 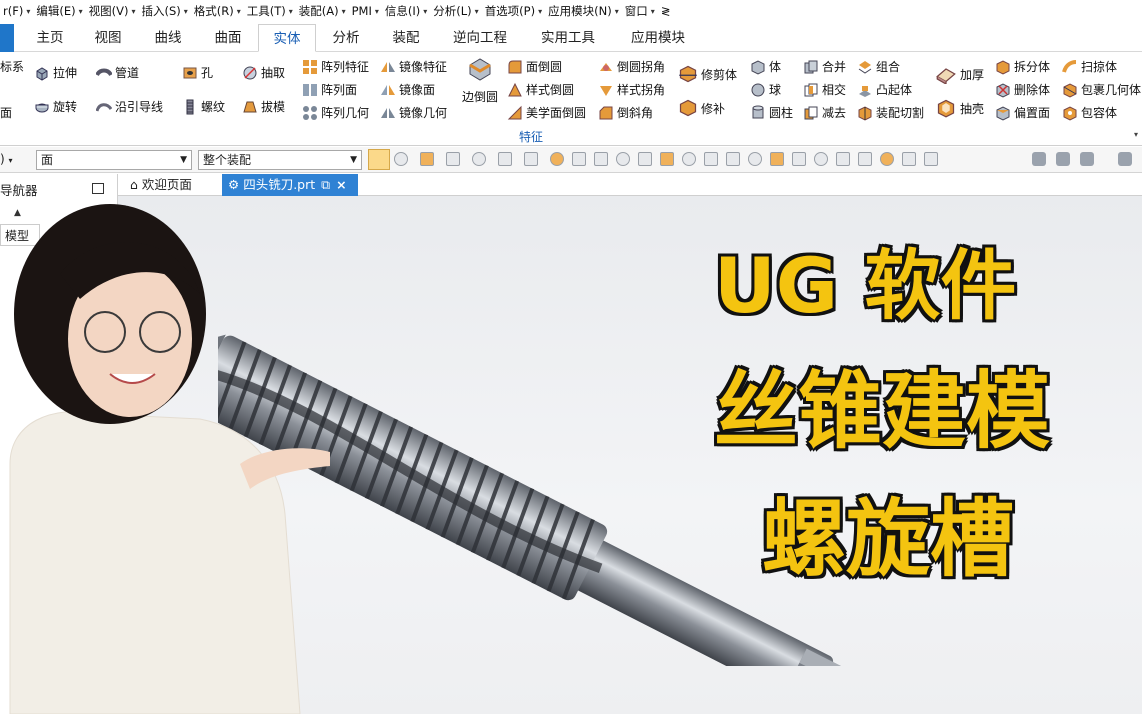 I want to click on assembly-cut-button: 装配切割, so click(x=890, y=112).